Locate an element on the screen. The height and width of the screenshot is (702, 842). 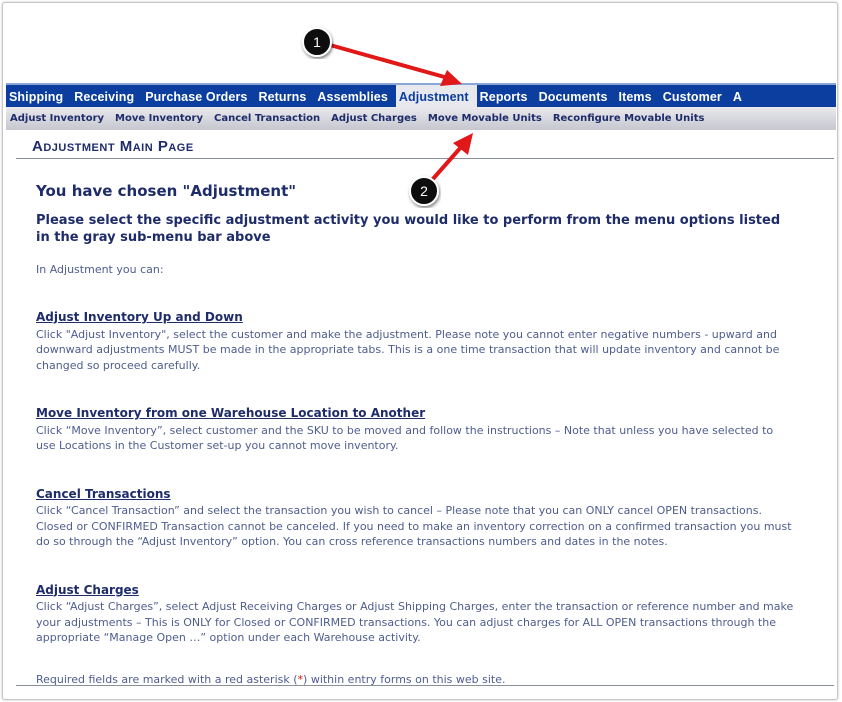
annotation-overlay: 1 2 is located at coordinates (387, 116).